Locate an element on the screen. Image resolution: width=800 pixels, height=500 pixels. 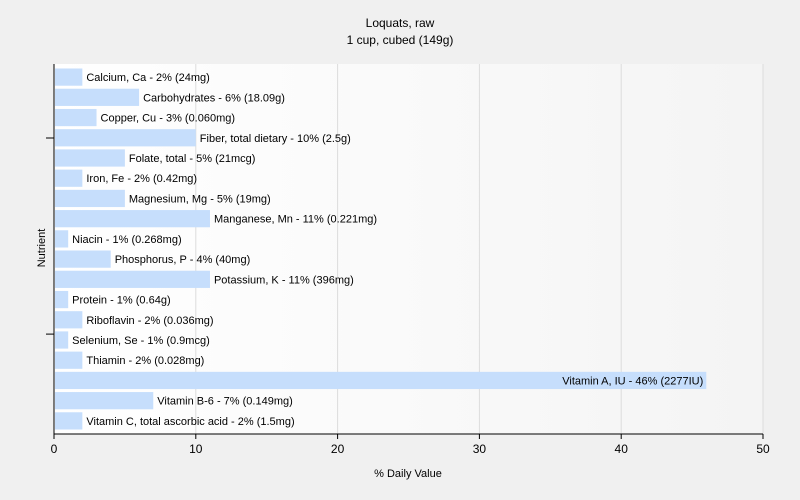
bar-label-15: Vitamin A, IU - 46% (2277IU) is located at coordinates (632, 381).